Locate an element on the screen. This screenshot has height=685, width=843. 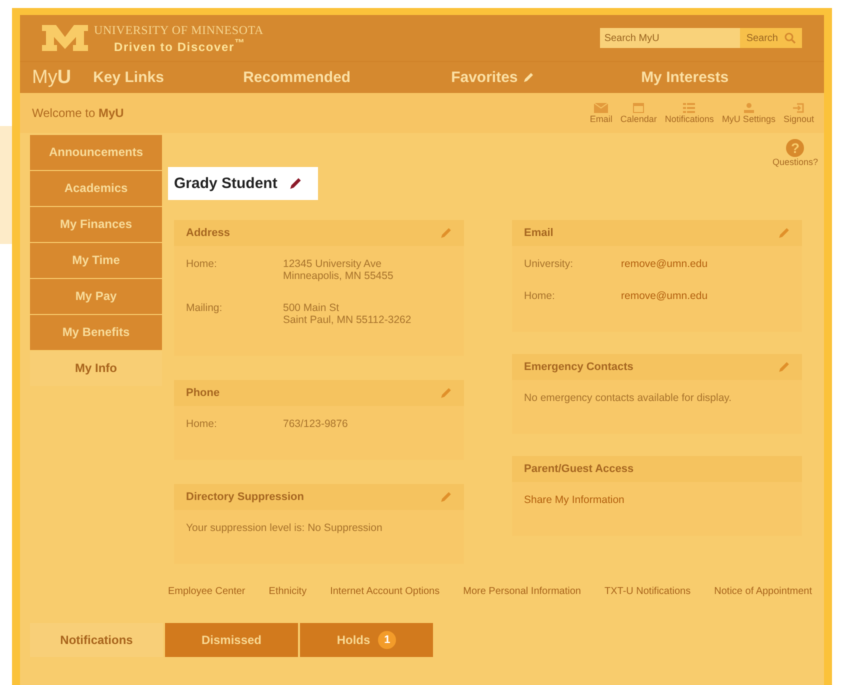
field-value: Minneapolis, MN 55455 is located at coordinates (338, 276).